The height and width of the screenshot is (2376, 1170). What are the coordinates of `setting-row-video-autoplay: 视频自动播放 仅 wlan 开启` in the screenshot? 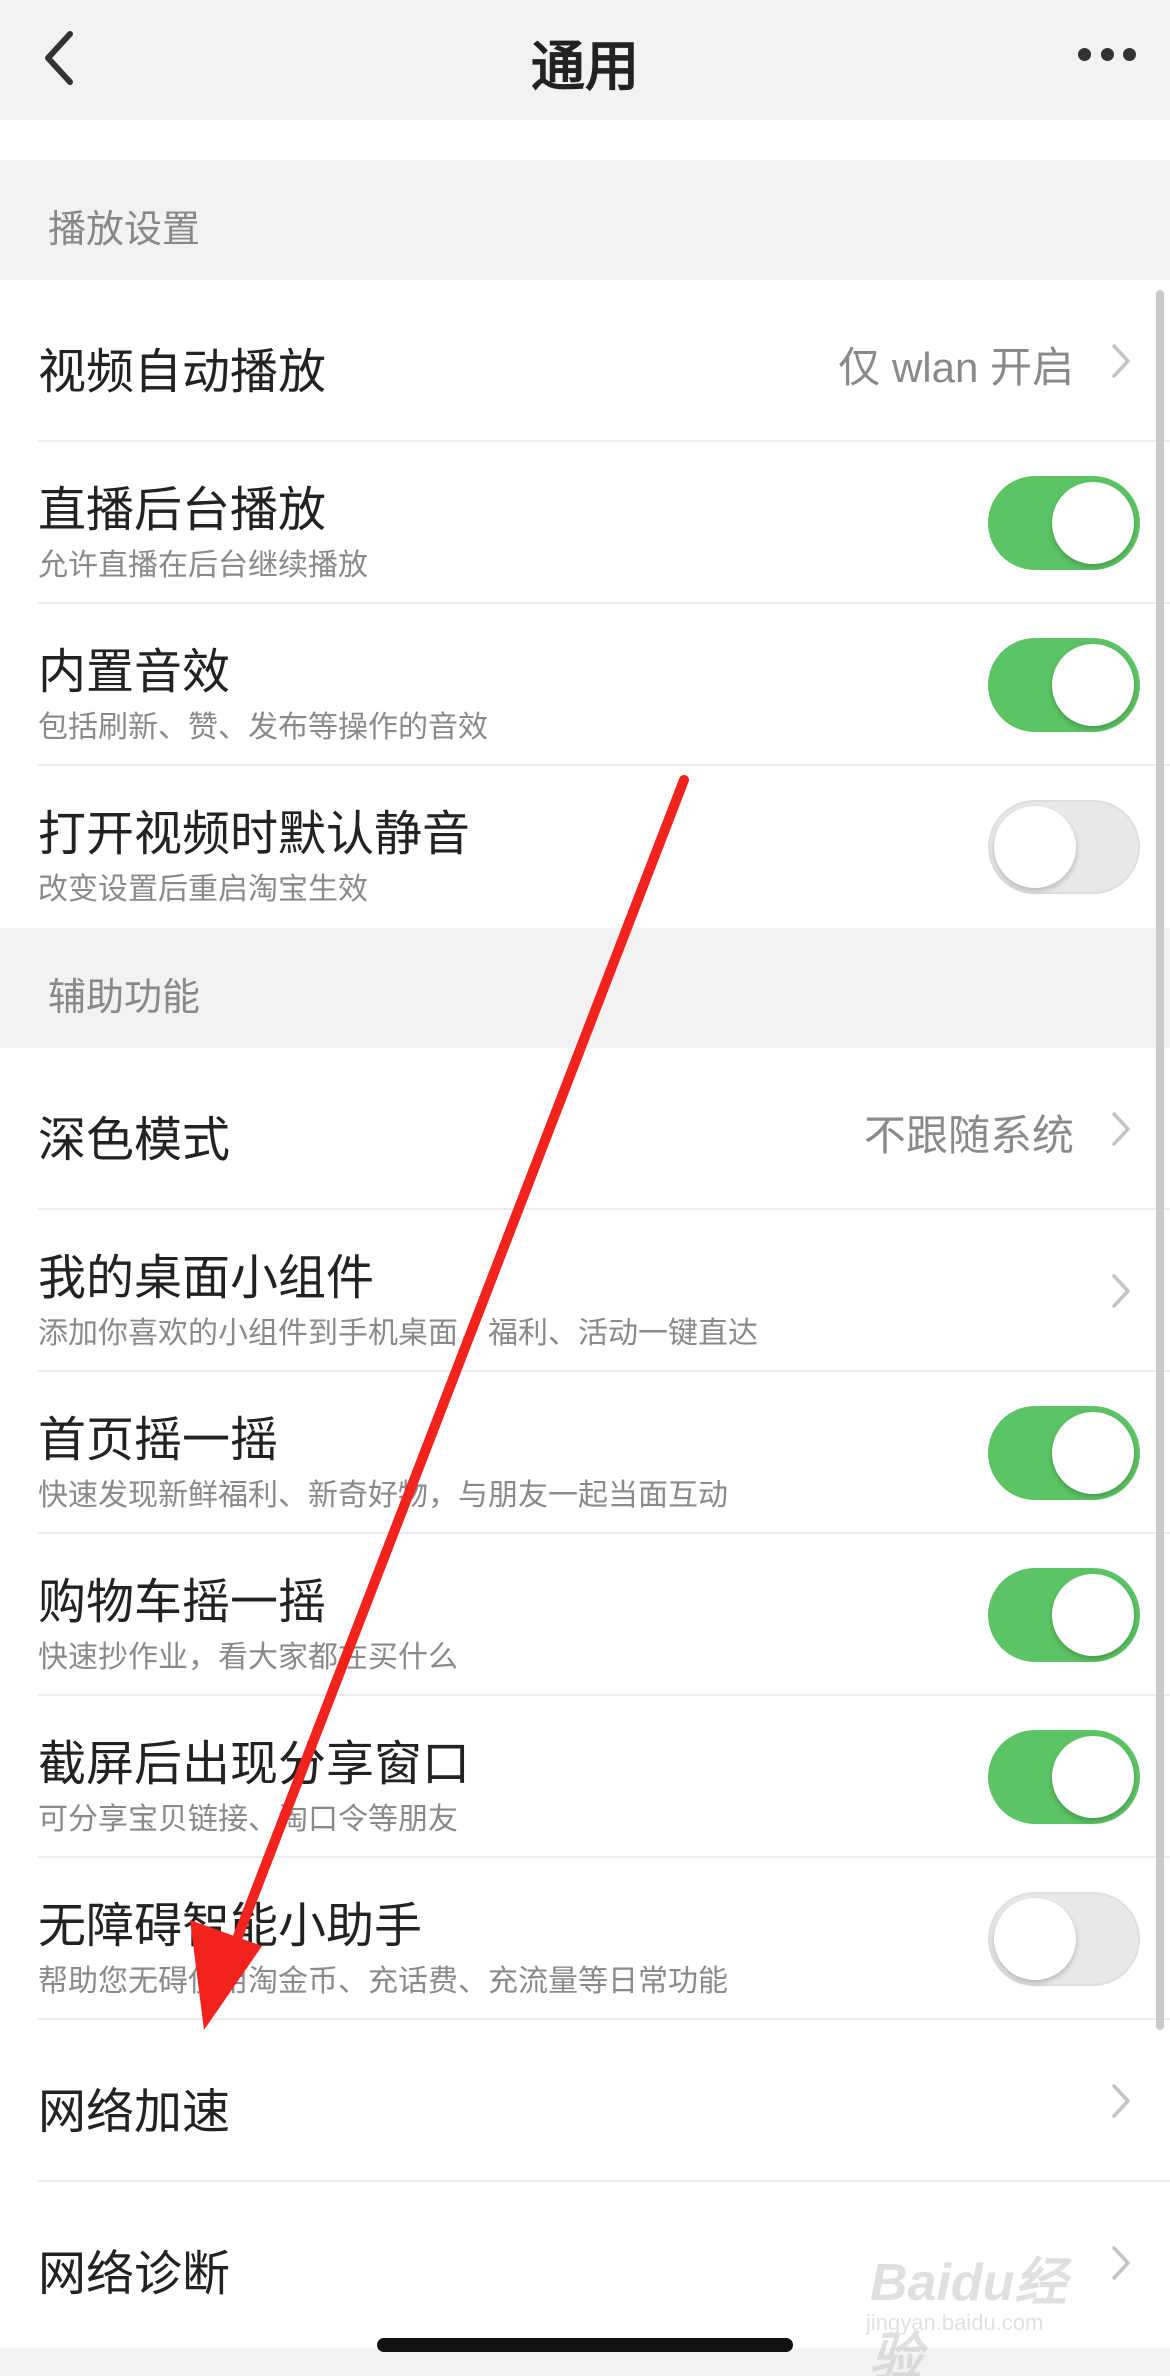 It's located at (585, 361).